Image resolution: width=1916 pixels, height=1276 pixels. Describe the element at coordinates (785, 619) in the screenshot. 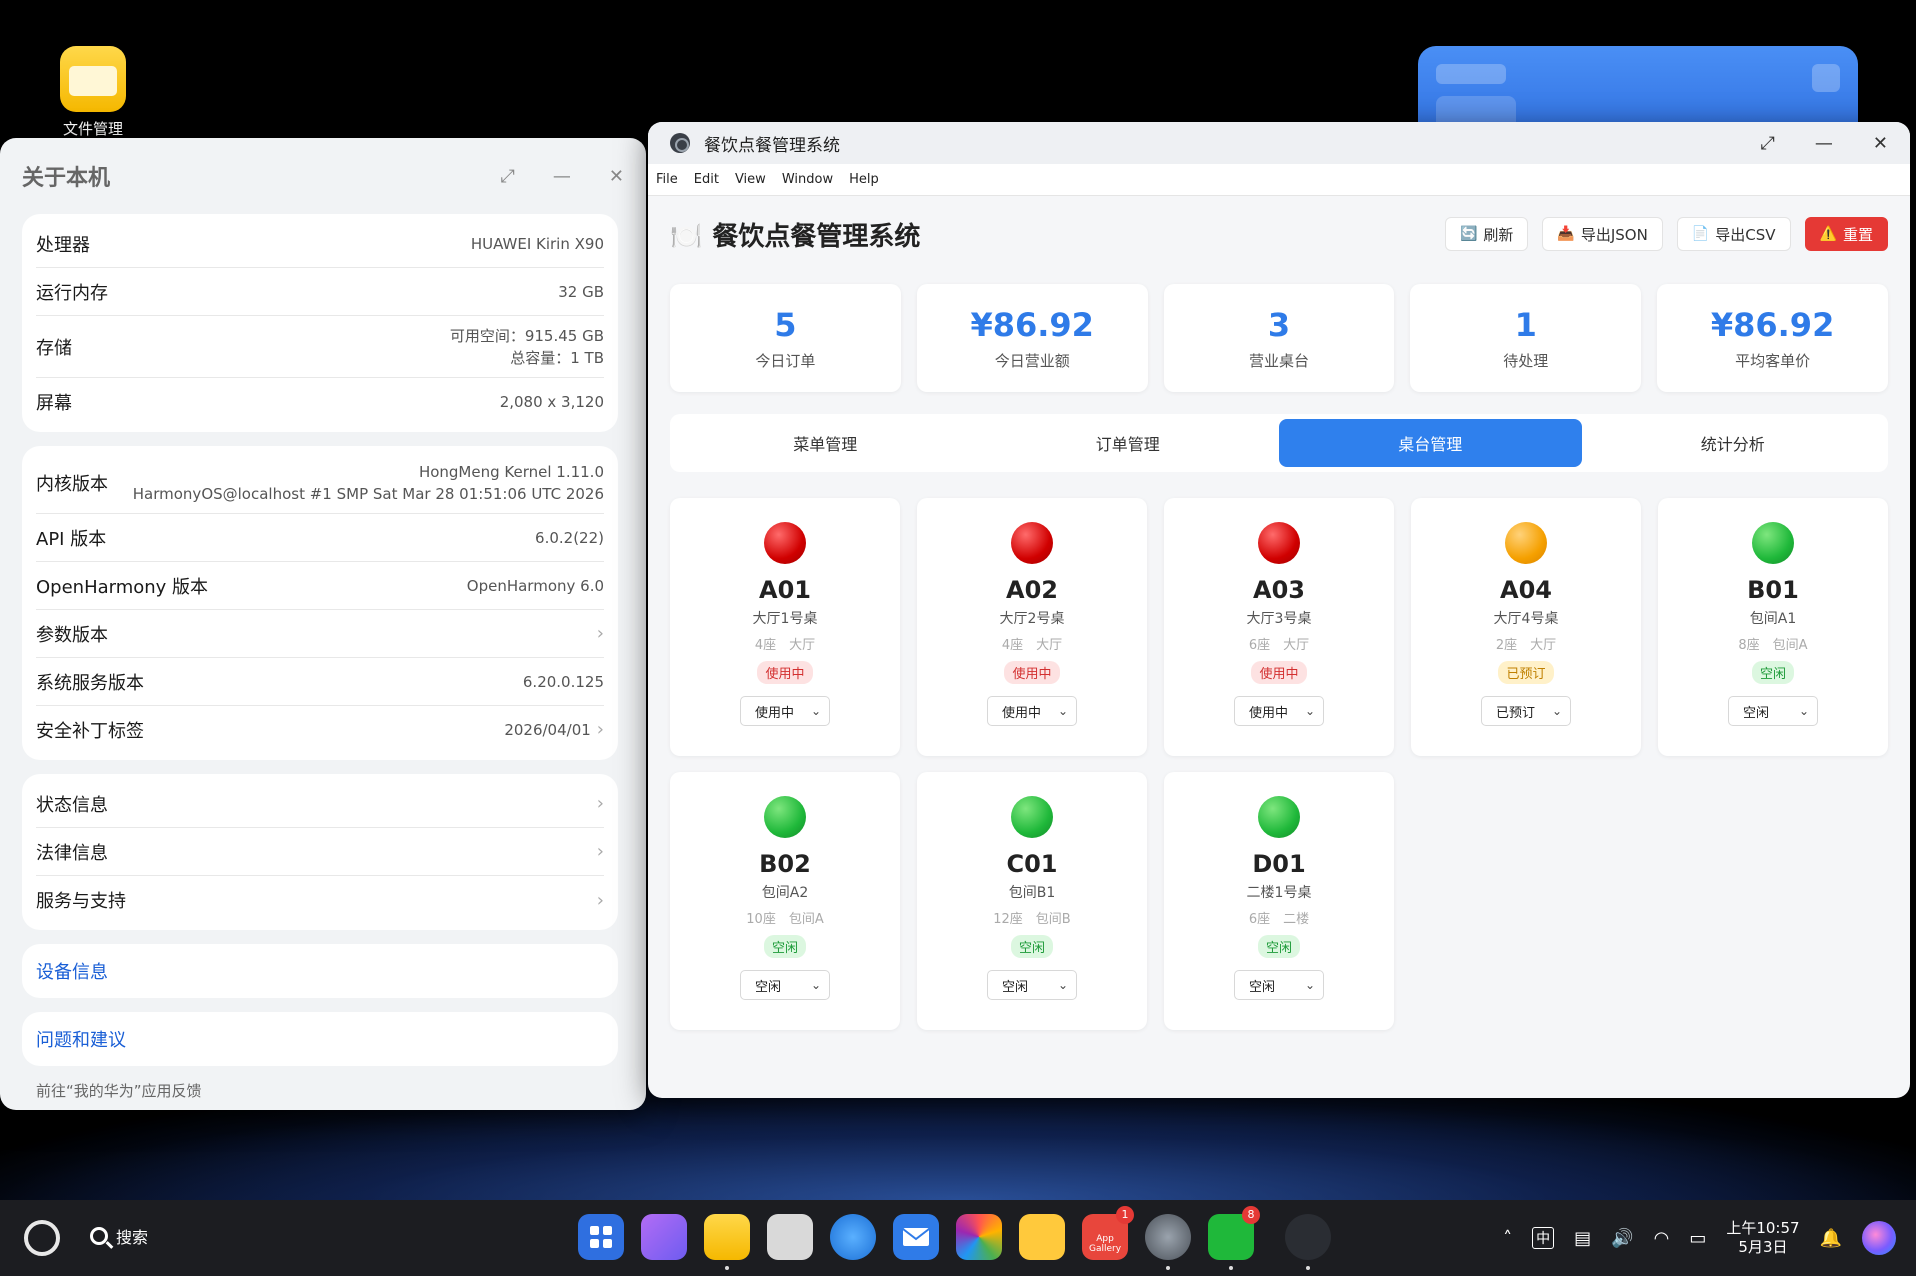

I see `table-name: 大厅1号桌` at that location.